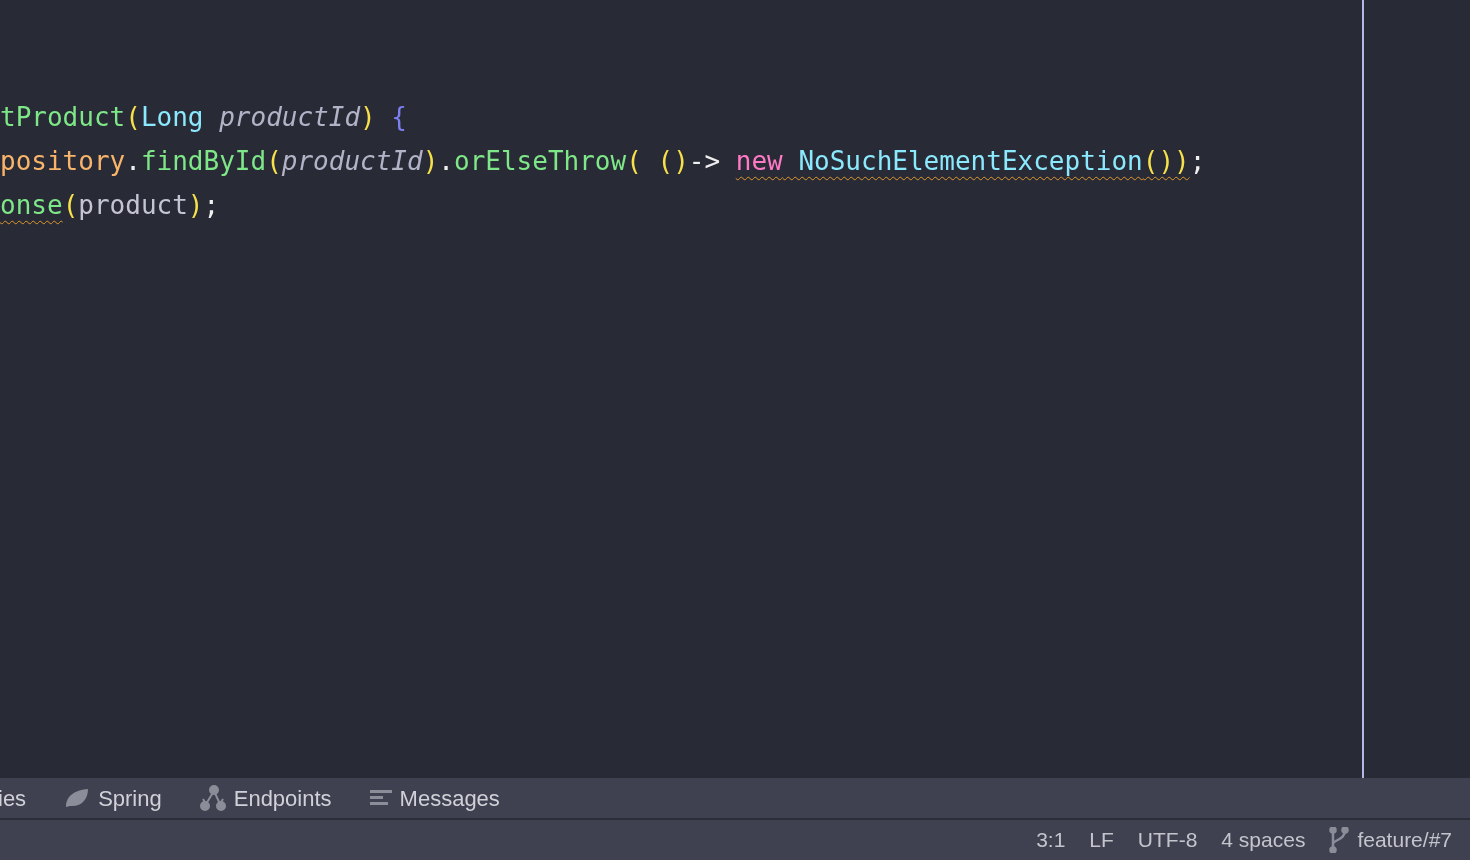 Image resolution: width=1470 pixels, height=860 pixels. I want to click on status-item: 4 spaces, so click(1263, 840).